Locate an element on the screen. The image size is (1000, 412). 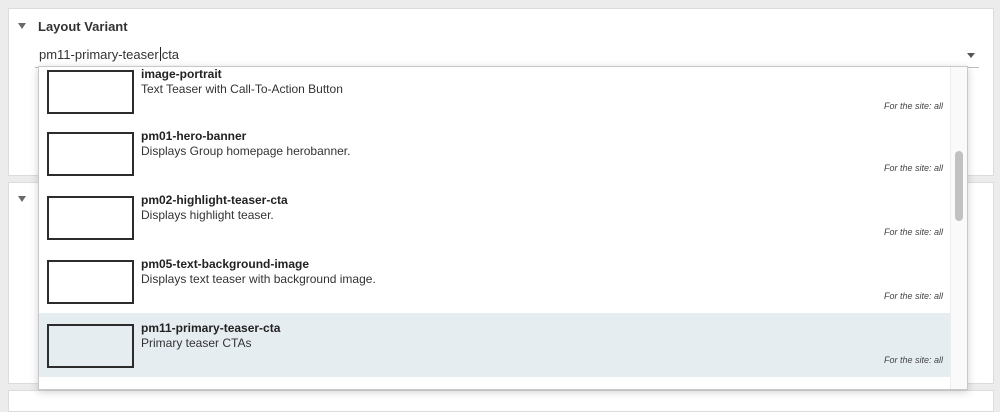
option-name: pm11-primary-teaser-cta is located at coordinates (211, 328).